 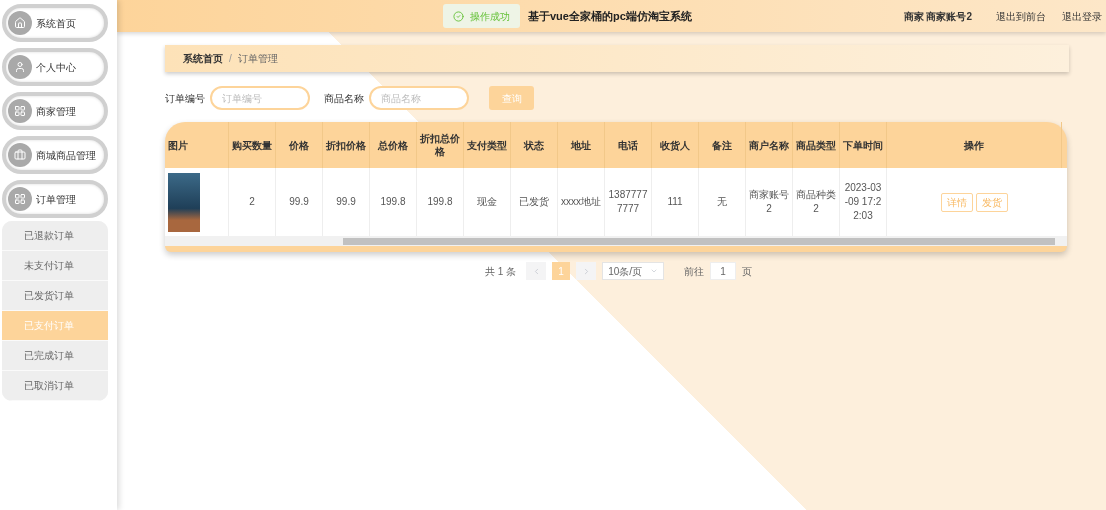 I want to click on home-icon, so click(x=20, y=23).